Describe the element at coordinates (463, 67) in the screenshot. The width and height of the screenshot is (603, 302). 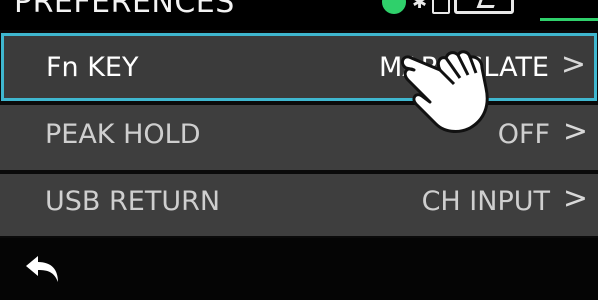
I see `menu-item-value: MARK/SLATE` at that location.